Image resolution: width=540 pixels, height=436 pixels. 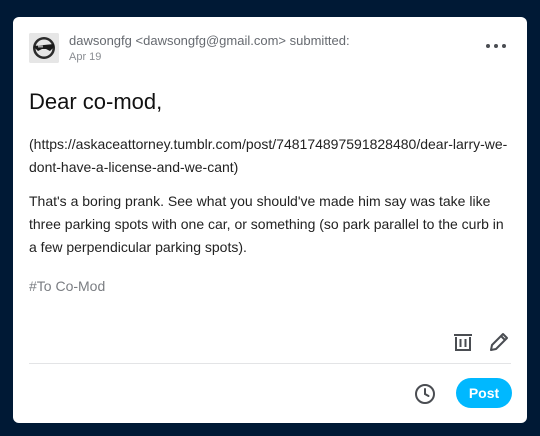 I want to click on submitted-label: submitted:, so click(x=319, y=40).